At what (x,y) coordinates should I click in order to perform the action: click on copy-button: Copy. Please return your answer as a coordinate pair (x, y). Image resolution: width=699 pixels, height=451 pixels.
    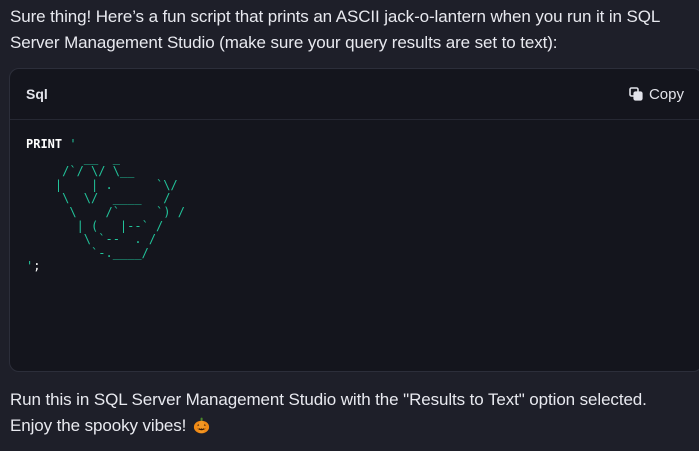
    Looking at the image, I should click on (656, 94).